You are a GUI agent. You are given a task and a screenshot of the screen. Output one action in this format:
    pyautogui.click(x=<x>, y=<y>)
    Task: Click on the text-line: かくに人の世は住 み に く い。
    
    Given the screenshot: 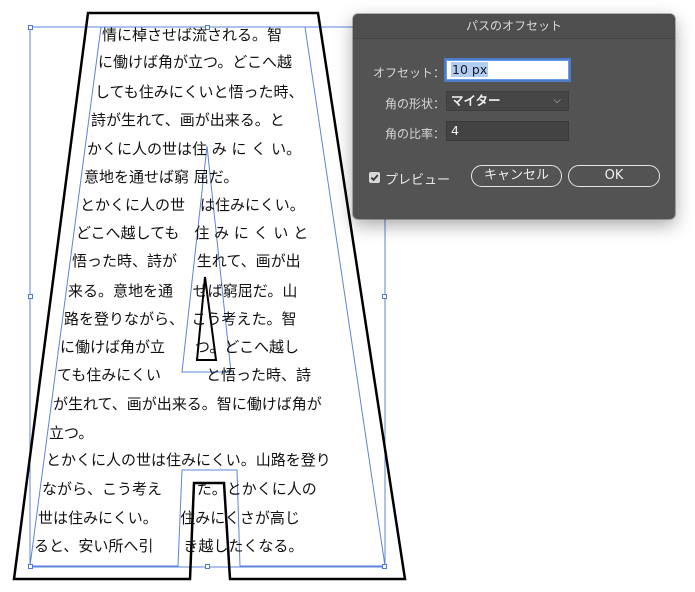 What is the action you would take?
    pyautogui.click(x=194, y=149)
    